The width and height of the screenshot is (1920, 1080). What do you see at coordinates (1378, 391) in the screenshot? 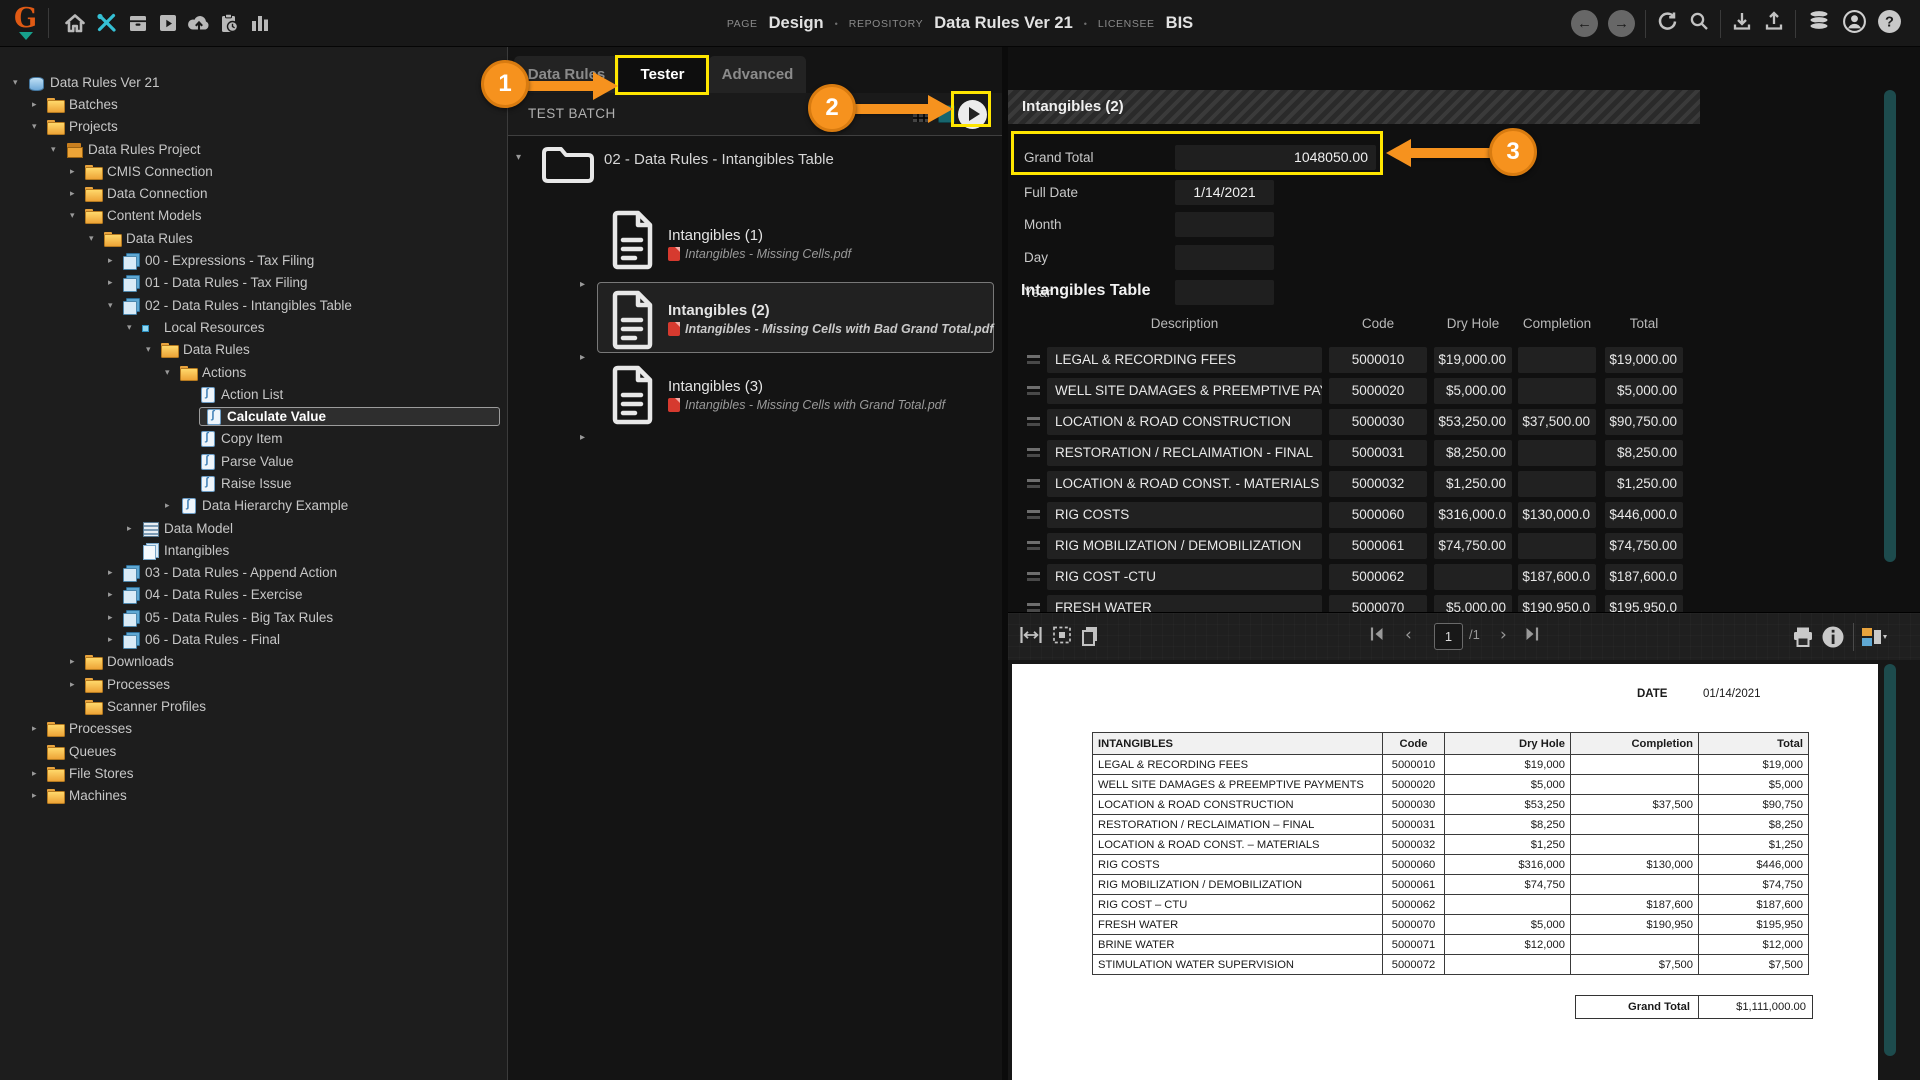
I see `cell-code: 5000020` at bounding box center [1378, 391].